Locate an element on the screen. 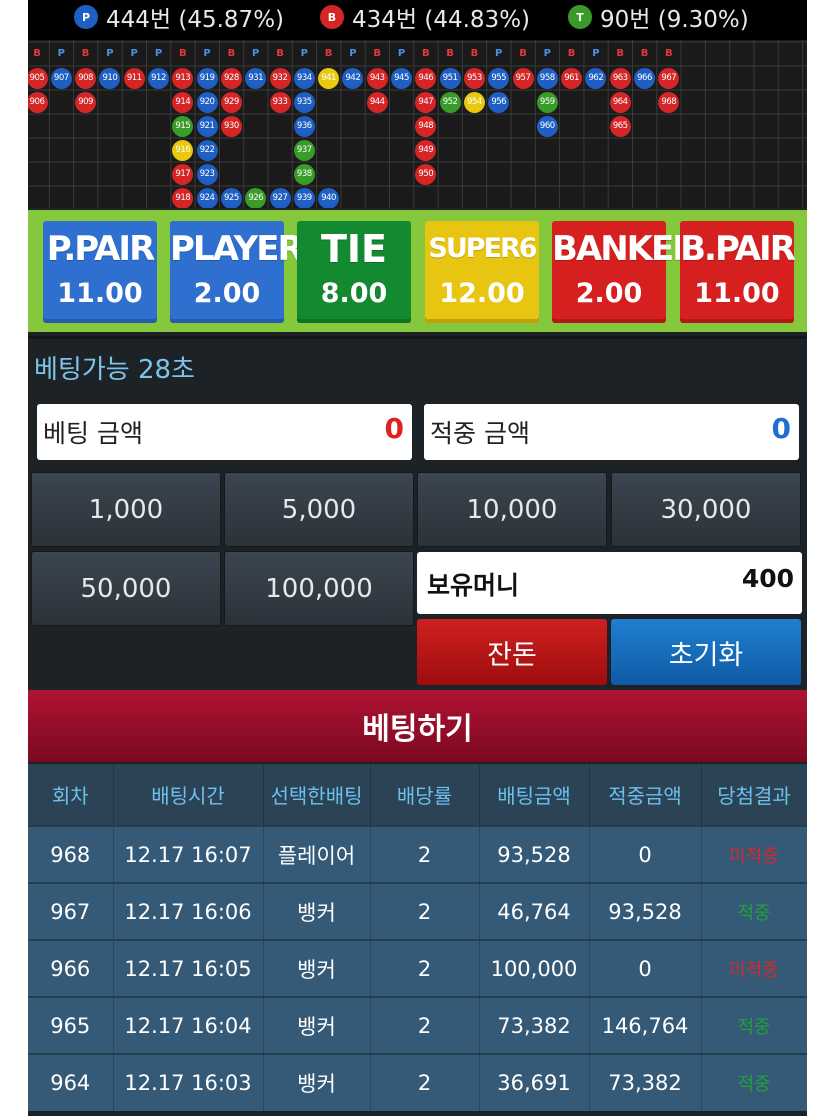 Image resolution: width=835 pixels, height=1116 pixels. road-dot: 968 is located at coordinates (669, 102).